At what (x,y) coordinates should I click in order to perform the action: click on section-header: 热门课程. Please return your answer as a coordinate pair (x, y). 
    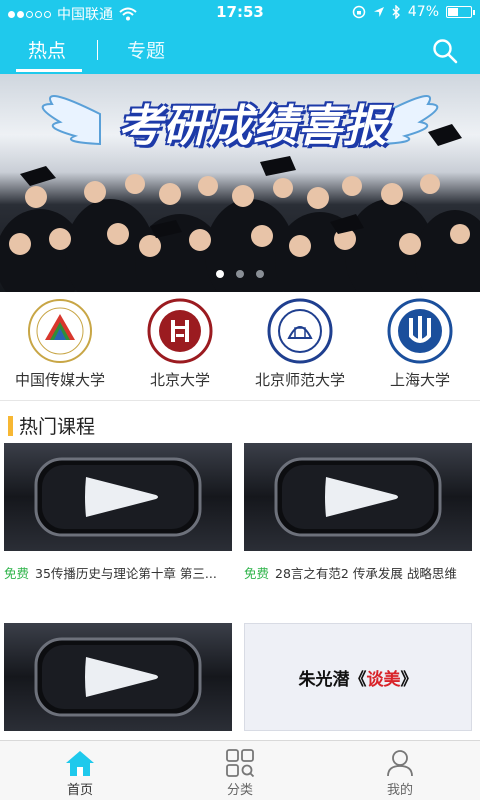
    Looking at the image, I should click on (51, 425).